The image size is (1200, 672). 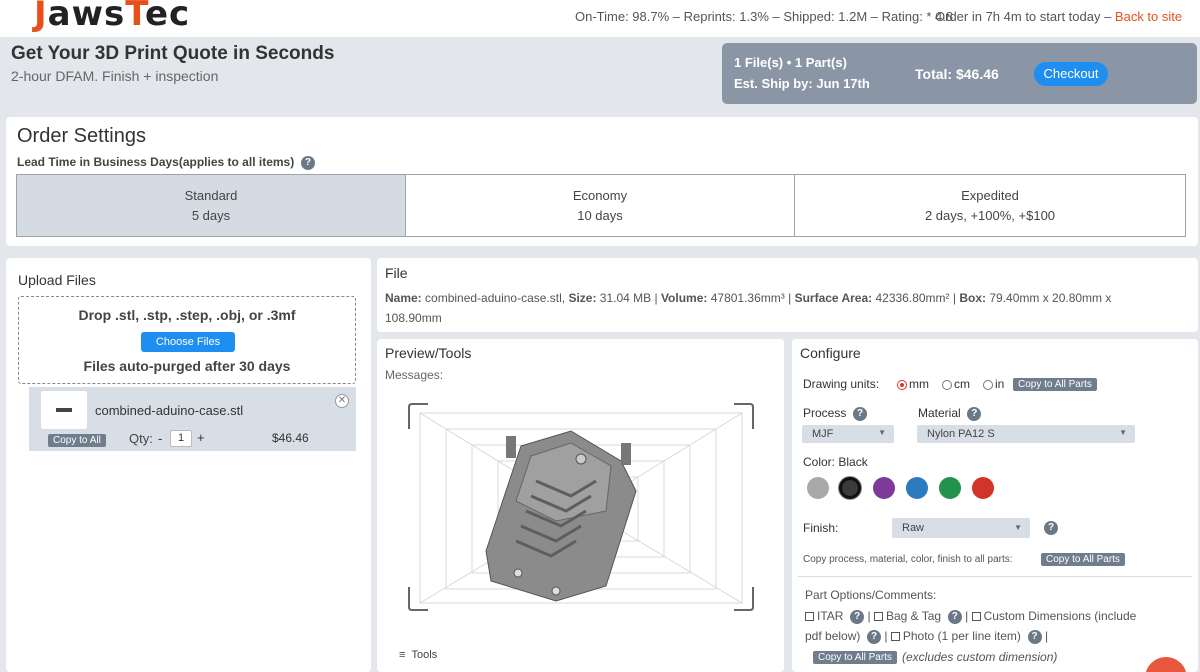 I want to click on copy-options-to-all-button: Copy to All Parts, so click(x=855, y=657).